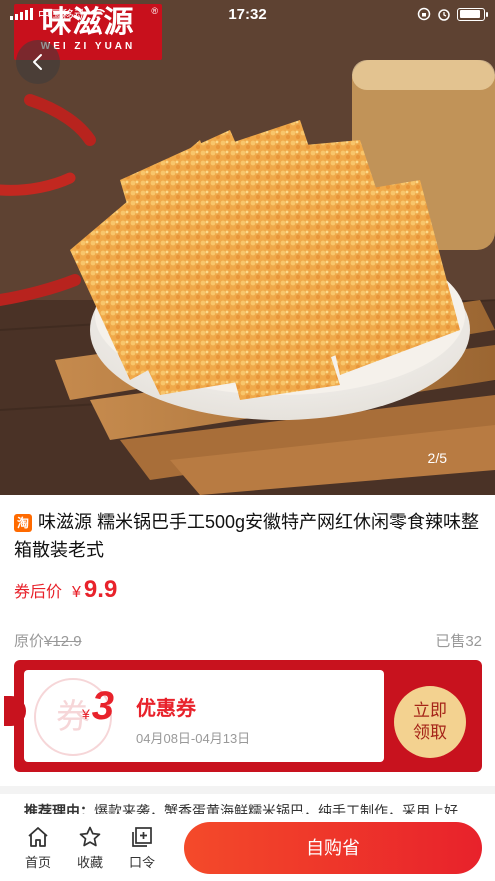  I want to click on status-bar: 中国移动 17:32, so click(247, 14).